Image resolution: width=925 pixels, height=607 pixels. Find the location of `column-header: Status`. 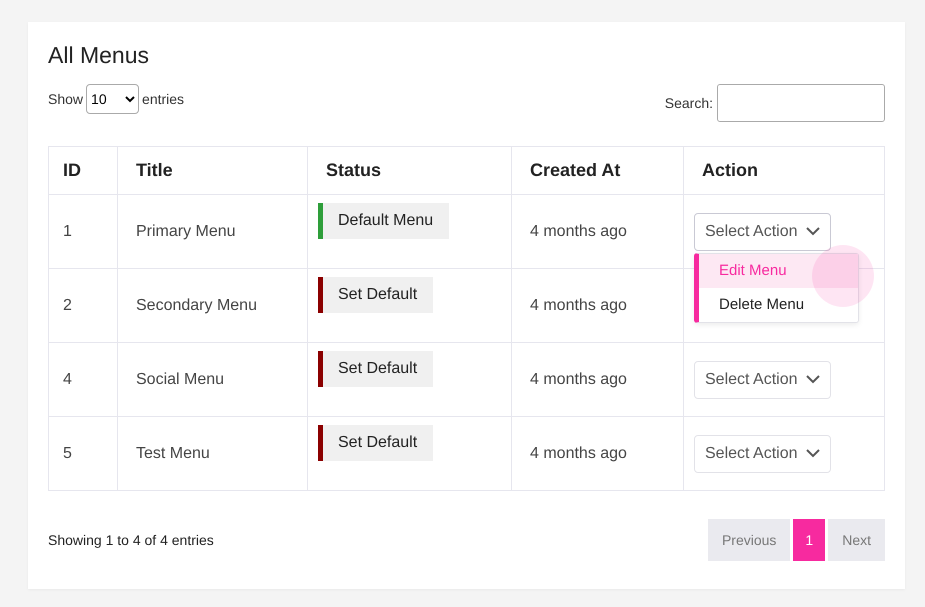

column-header: Status is located at coordinates (410, 170).